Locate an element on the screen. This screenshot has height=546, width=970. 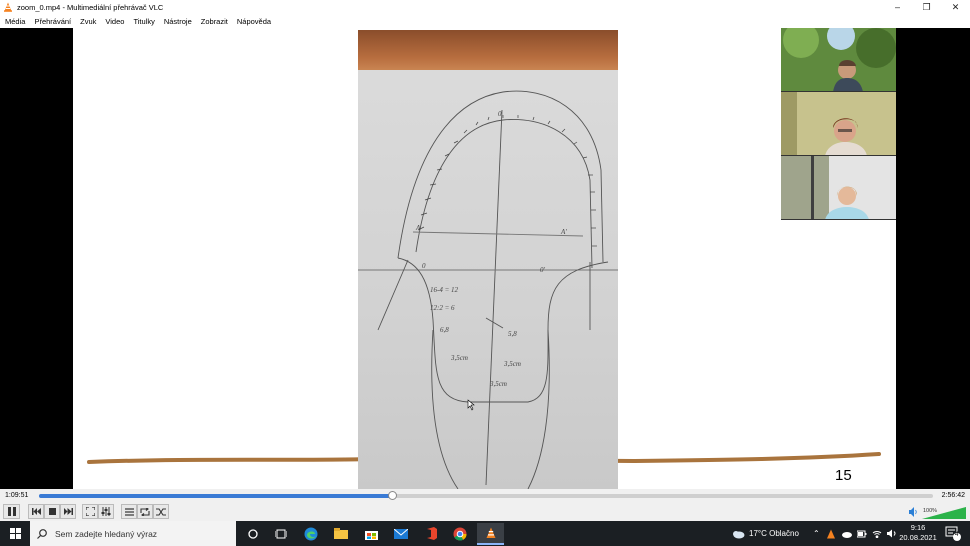
seek-handle is located at coordinates (392, 495).